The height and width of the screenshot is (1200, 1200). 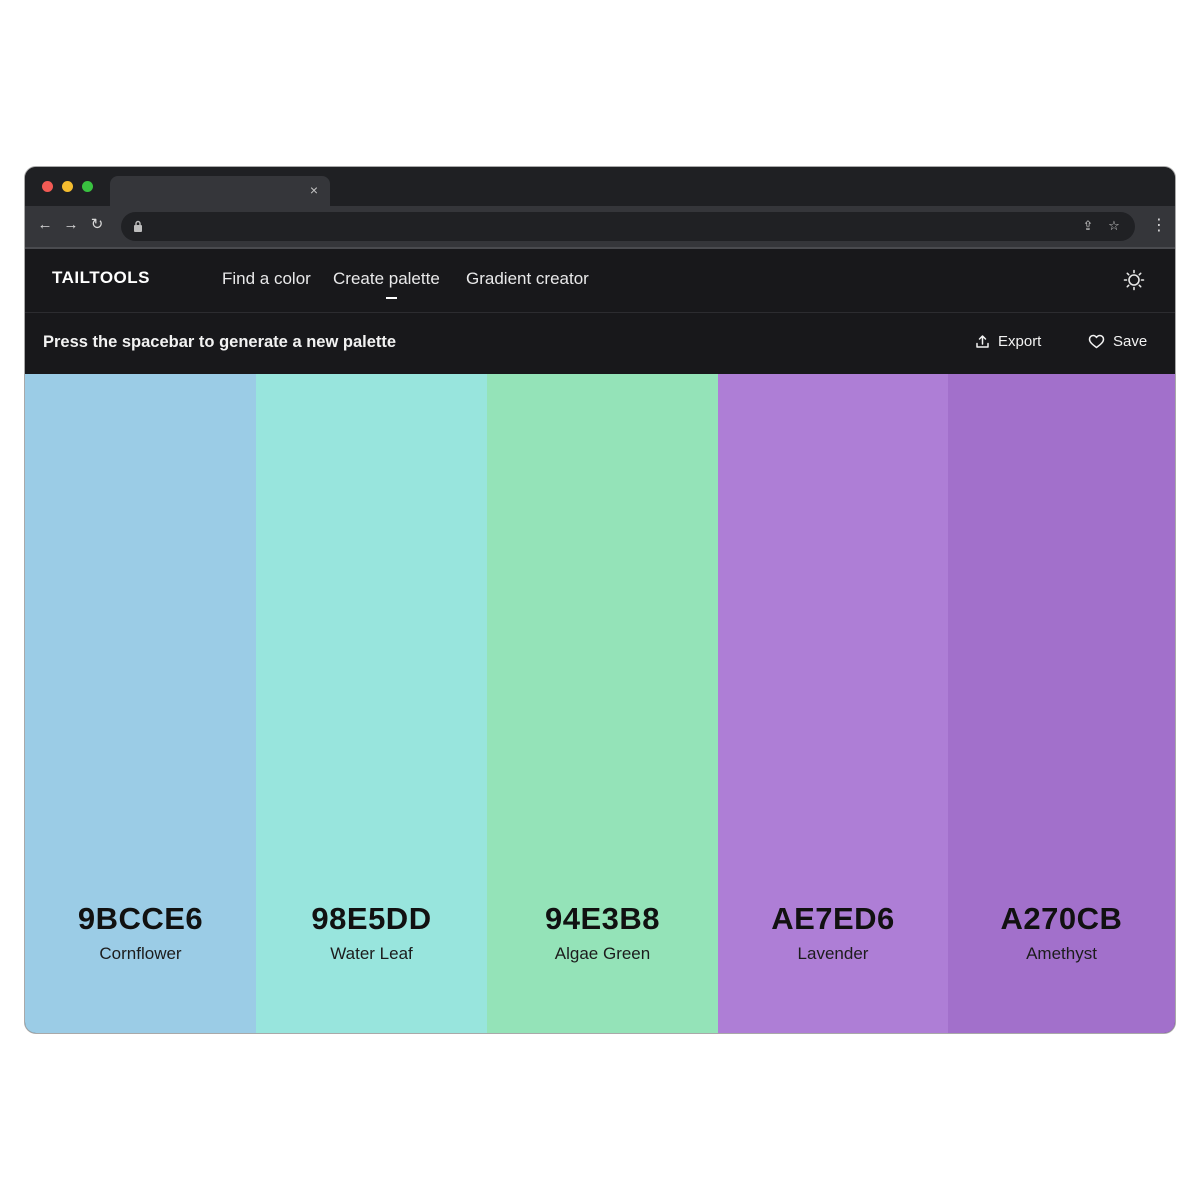 I want to click on hex-code: 94E3B8, so click(x=602, y=919).